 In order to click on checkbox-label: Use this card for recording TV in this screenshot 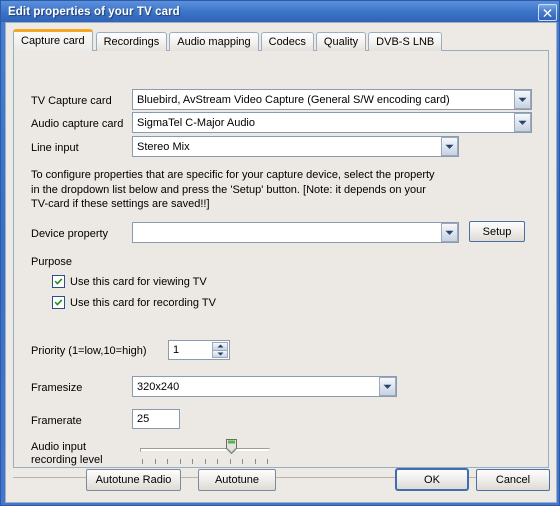, I will do `click(143, 302)`.